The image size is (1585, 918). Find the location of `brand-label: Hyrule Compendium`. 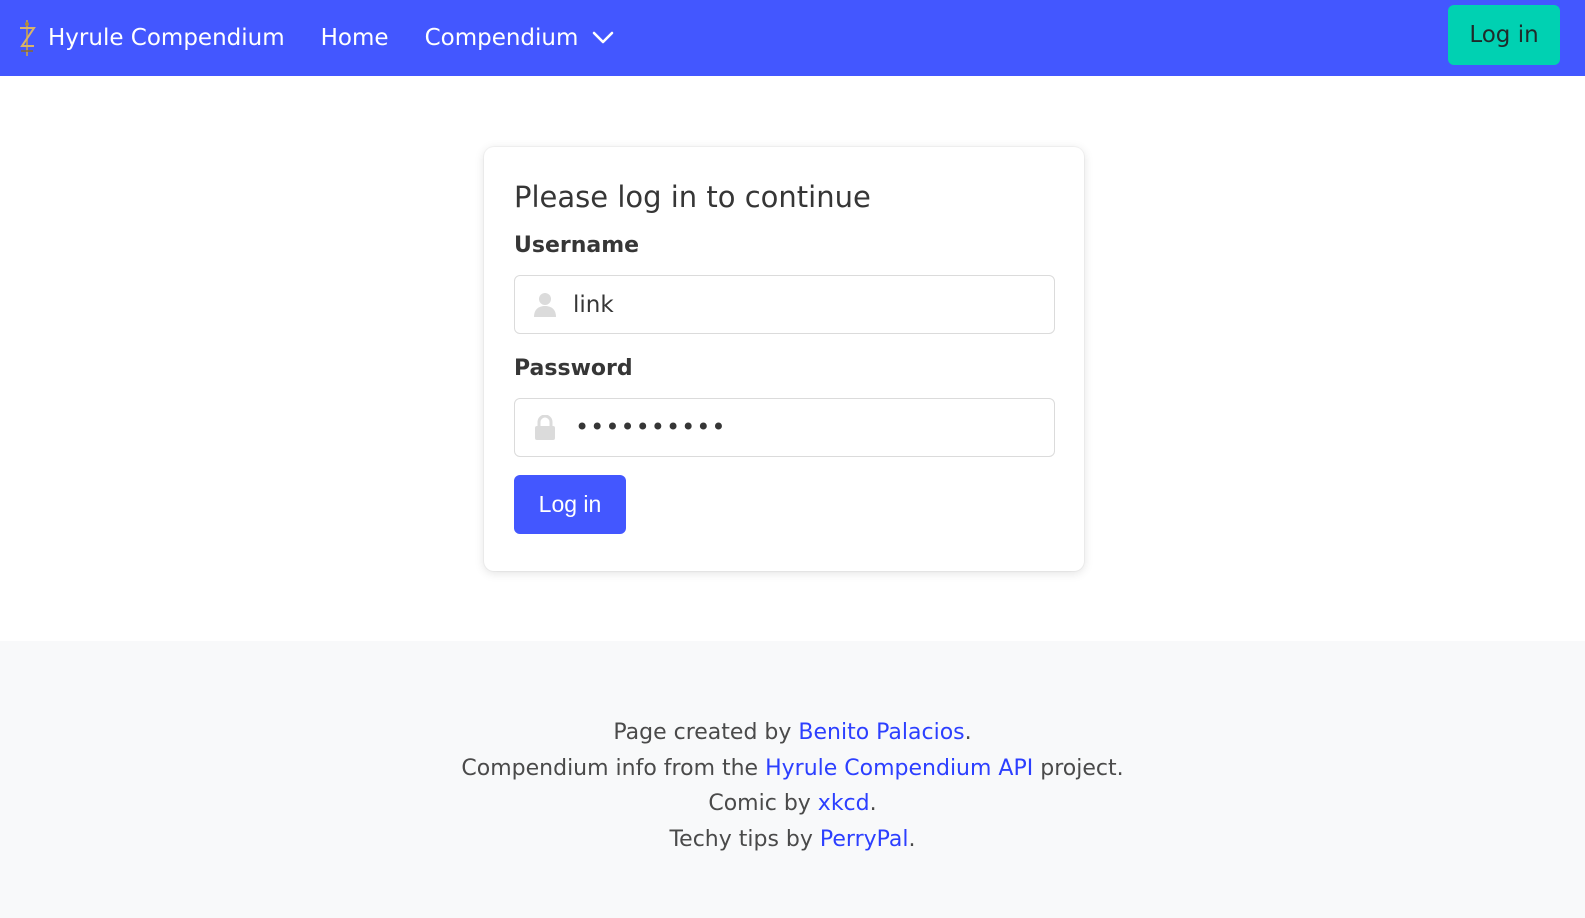

brand-label: Hyrule Compendium is located at coordinates (166, 38).